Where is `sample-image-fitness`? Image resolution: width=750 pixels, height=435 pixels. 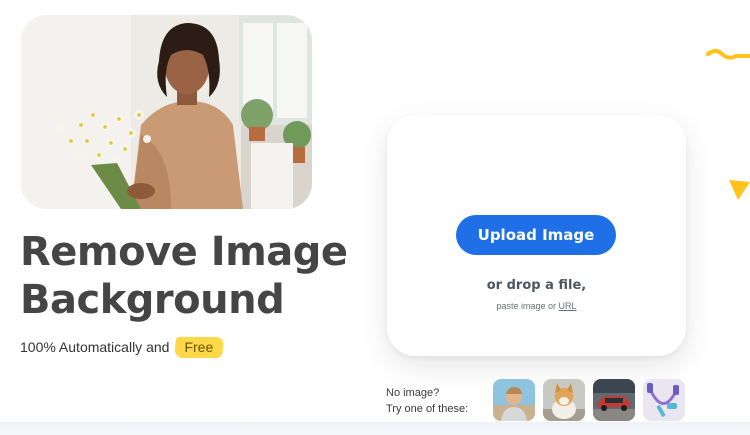 sample-image-fitness is located at coordinates (664, 400).